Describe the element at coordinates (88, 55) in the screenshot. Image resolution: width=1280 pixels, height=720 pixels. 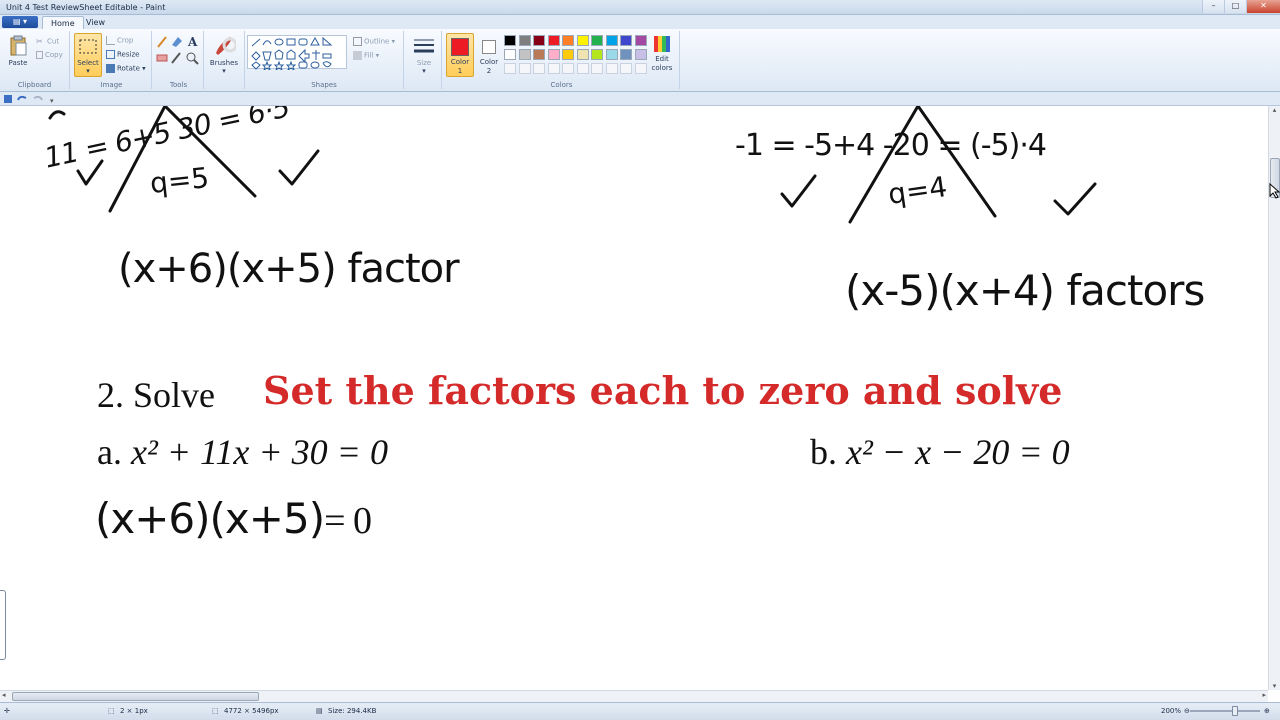
I see `select-button: Select ▾` at that location.